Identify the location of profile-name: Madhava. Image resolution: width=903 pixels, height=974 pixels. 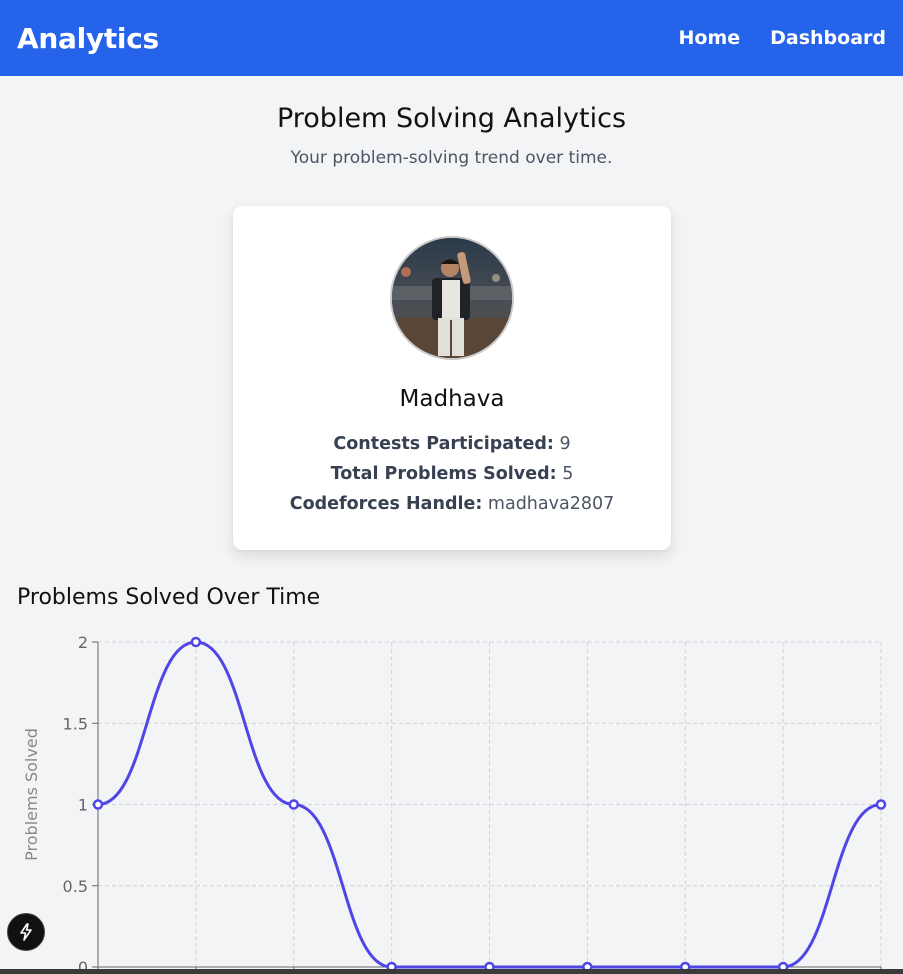
(452, 399).